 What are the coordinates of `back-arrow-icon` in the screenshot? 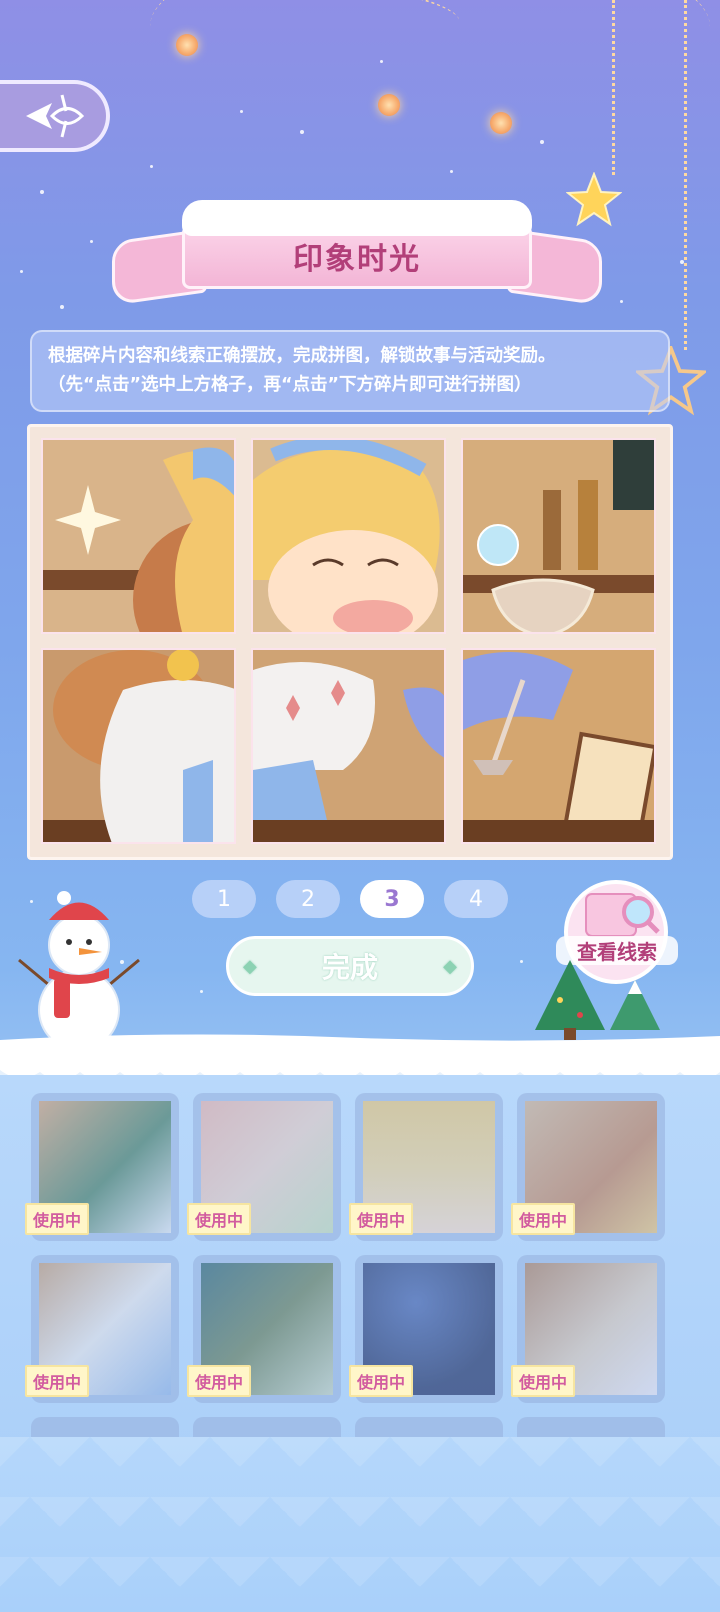 It's located at (55, 116).